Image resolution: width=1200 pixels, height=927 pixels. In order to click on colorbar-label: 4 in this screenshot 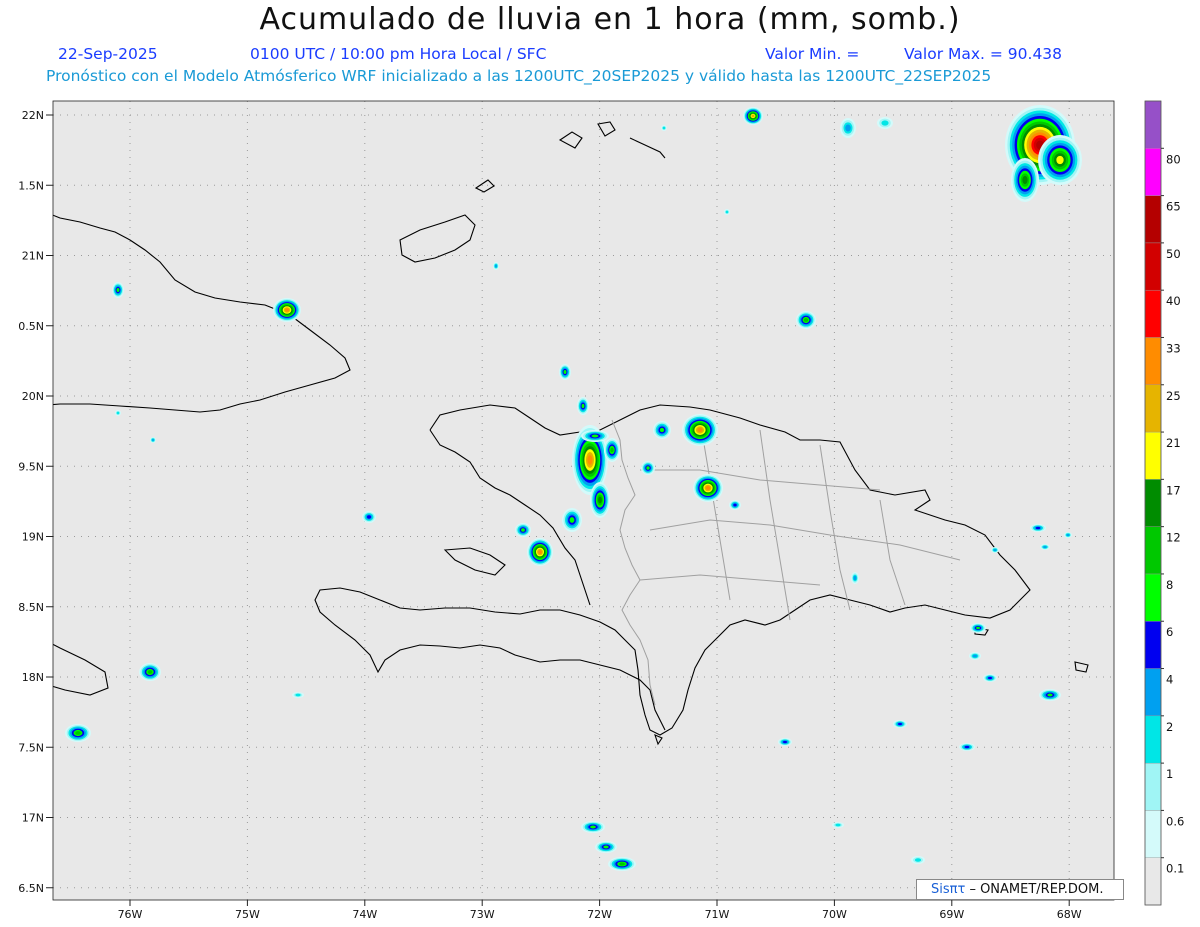, I will do `click(1169, 680)`.